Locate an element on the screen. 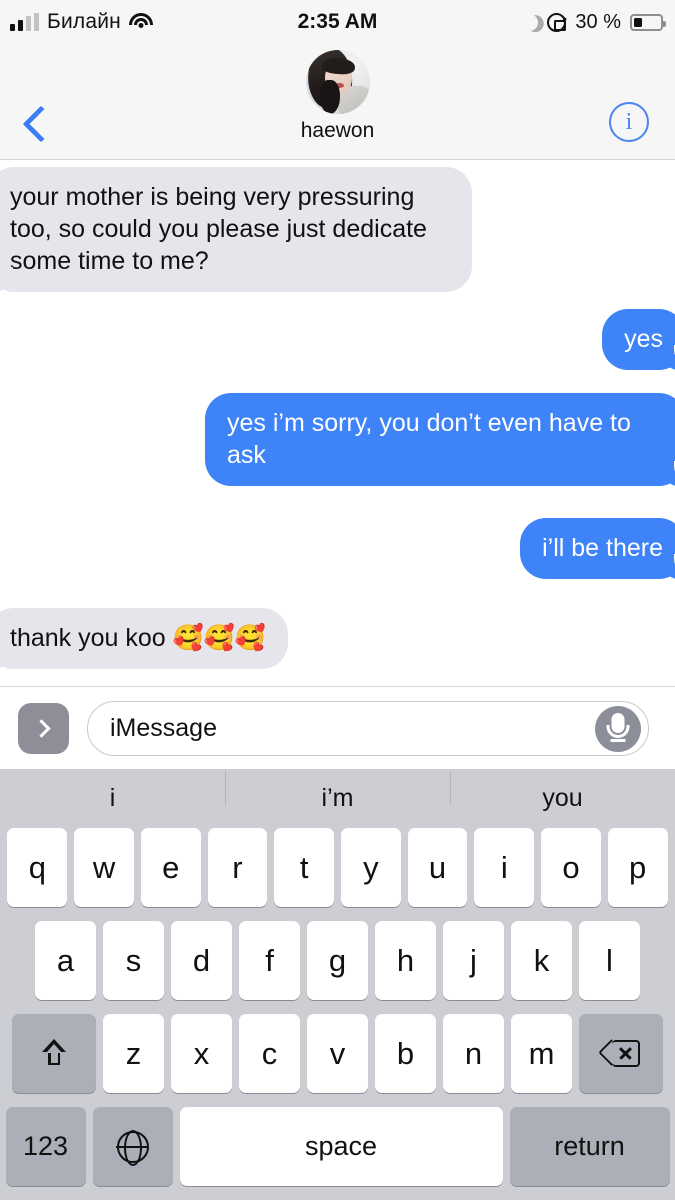  key-y: y is located at coordinates (371, 867).